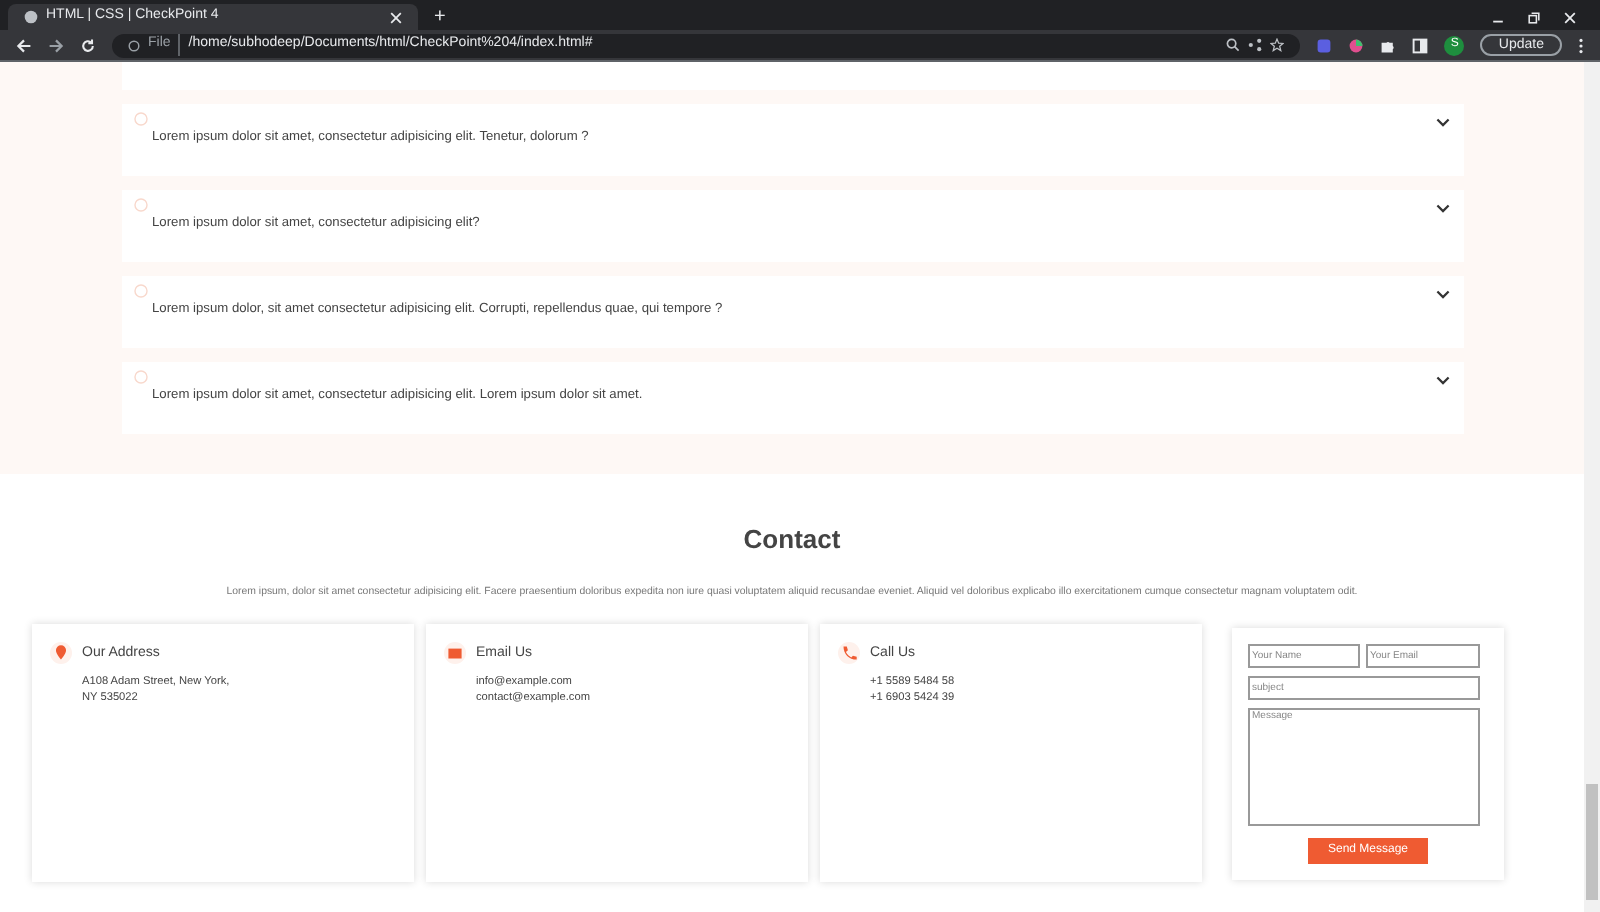  What do you see at coordinates (61, 653) in the screenshot?
I see `location-pin-icon` at bounding box center [61, 653].